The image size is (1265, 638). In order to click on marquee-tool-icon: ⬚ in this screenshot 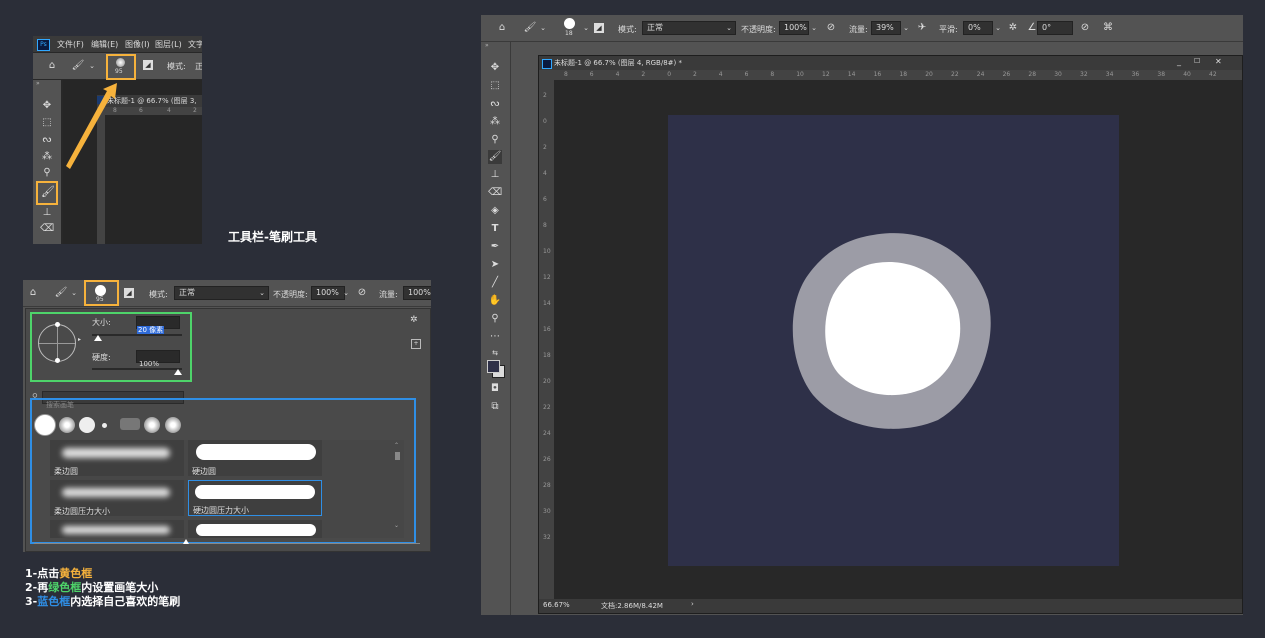, I will do `click(495, 86)`.